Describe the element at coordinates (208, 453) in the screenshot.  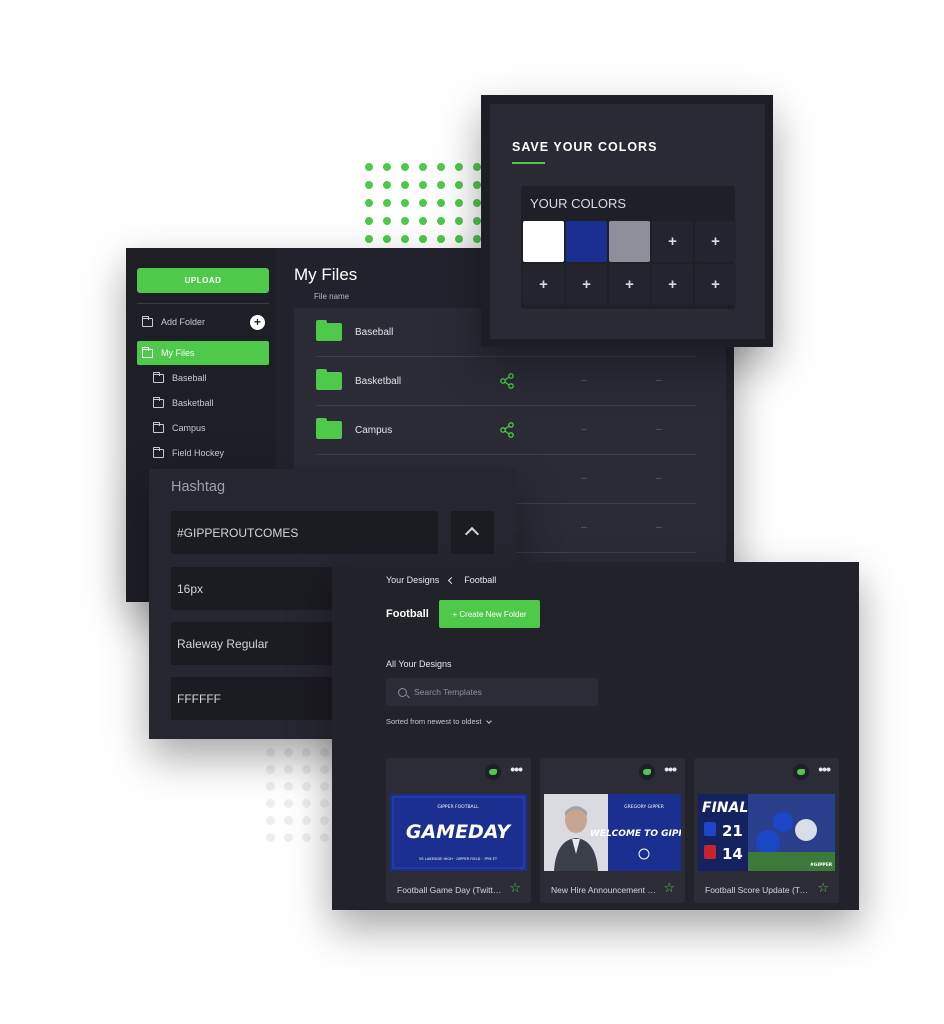
I see `sidebar-item-field-hockey: Field Hockey` at that location.